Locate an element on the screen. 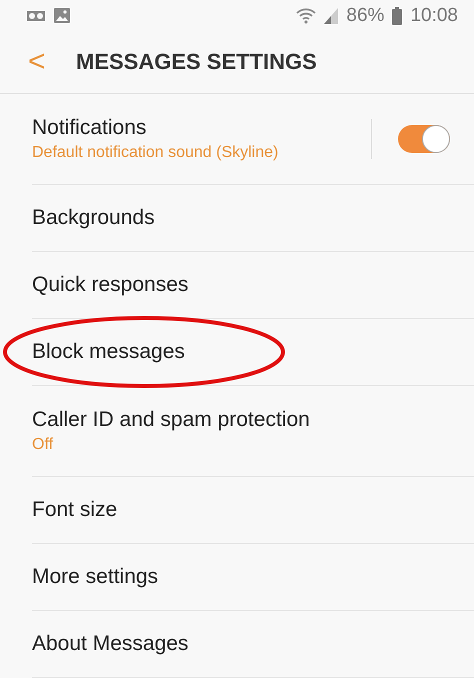  clock: 10:08 is located at coordinates (434, 15).